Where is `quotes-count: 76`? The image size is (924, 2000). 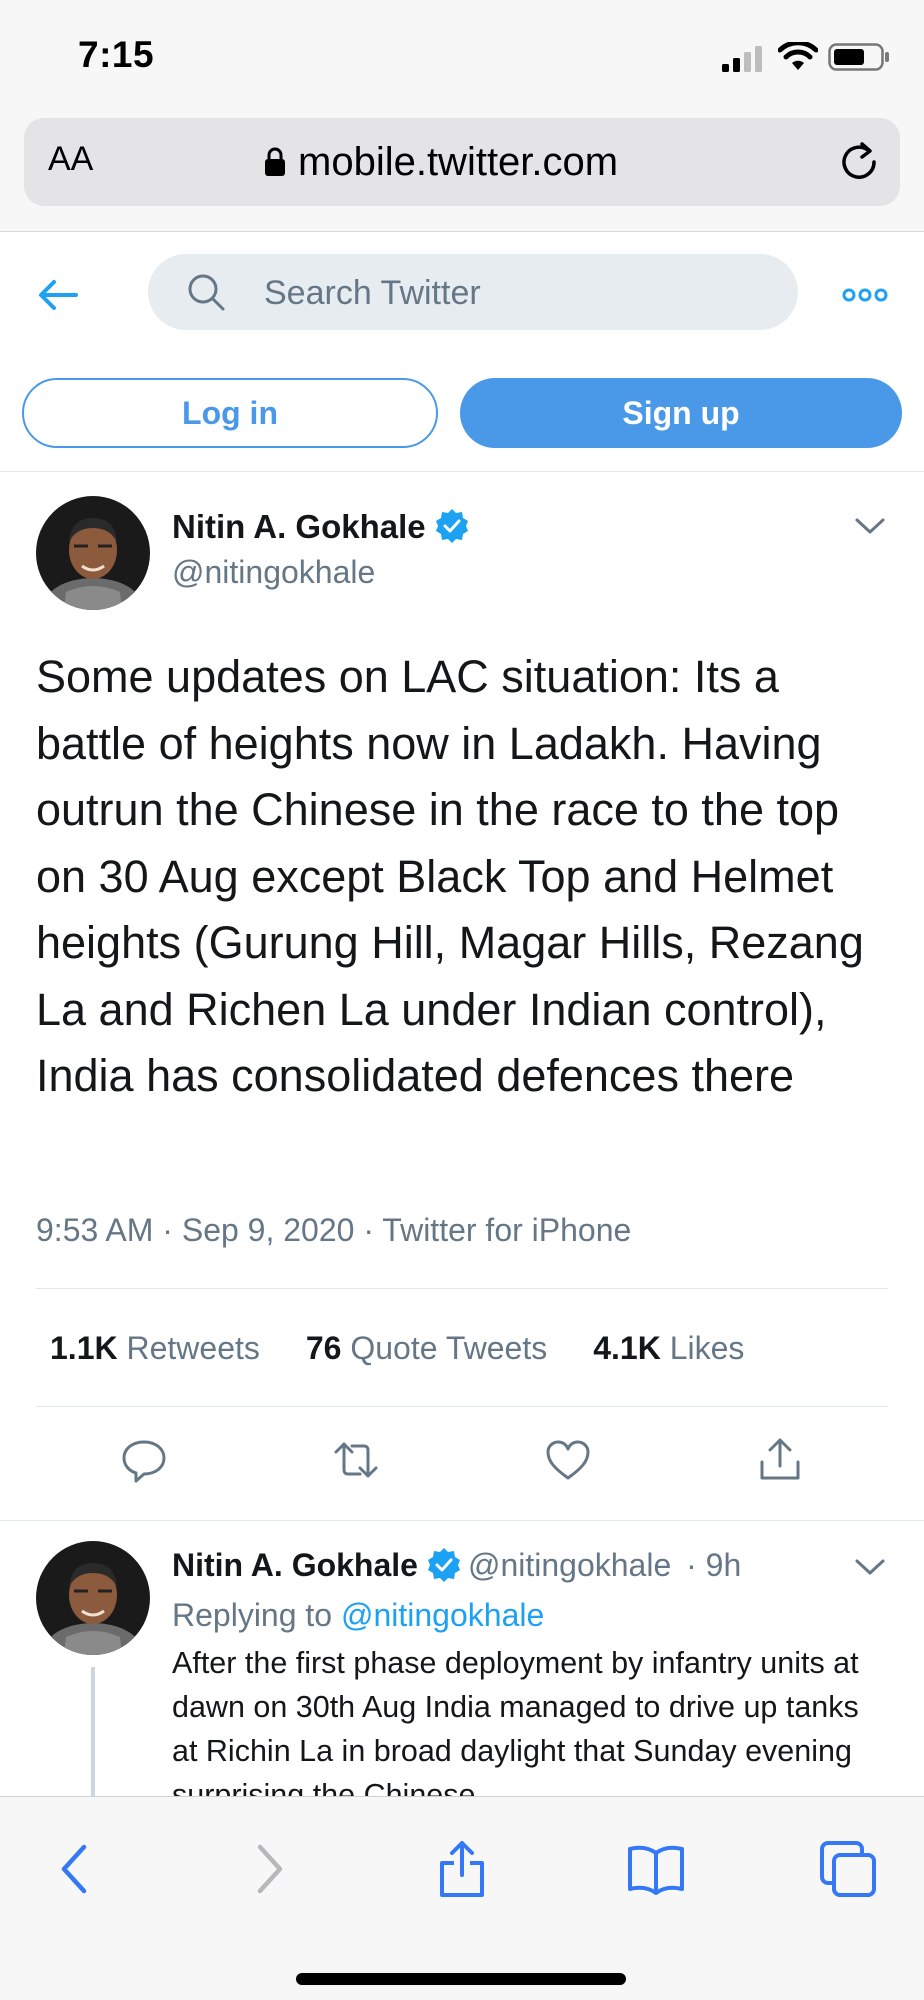 quotes-count: 76 is located at coordinates (323, 1348).